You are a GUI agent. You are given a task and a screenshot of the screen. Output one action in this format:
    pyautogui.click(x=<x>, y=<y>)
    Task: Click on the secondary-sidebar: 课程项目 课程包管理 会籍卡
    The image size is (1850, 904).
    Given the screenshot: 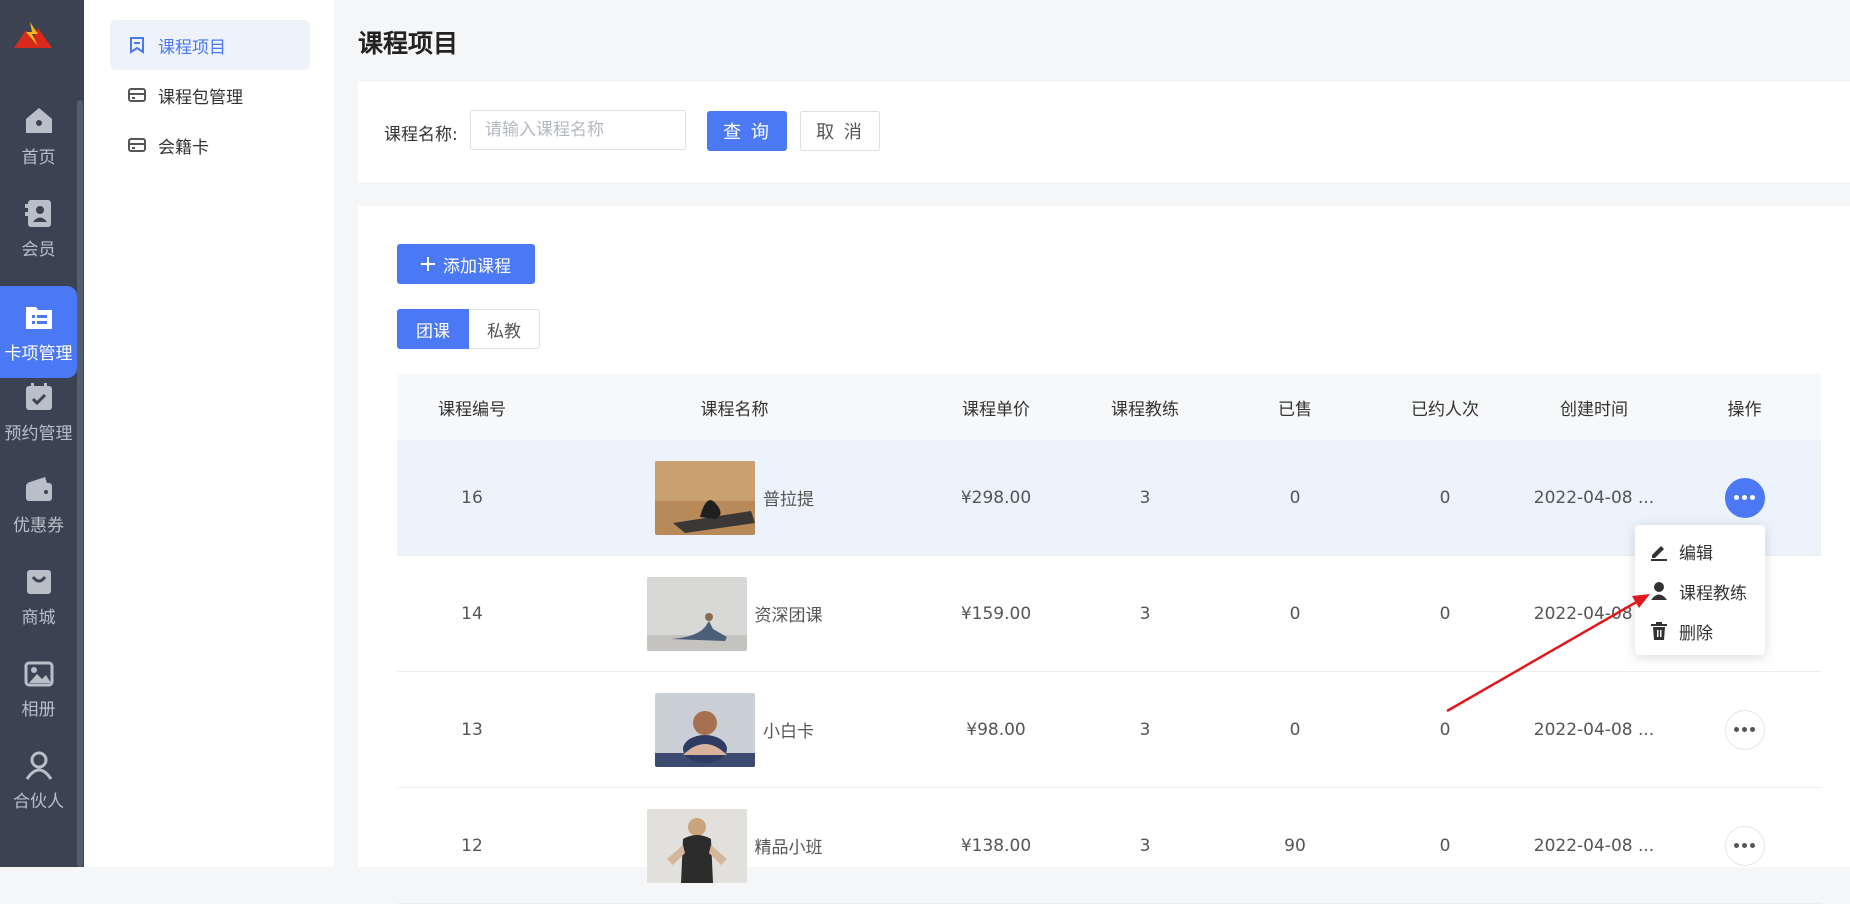 What is the action you would take?
    pyautogui.click(x=209, y=433)
    